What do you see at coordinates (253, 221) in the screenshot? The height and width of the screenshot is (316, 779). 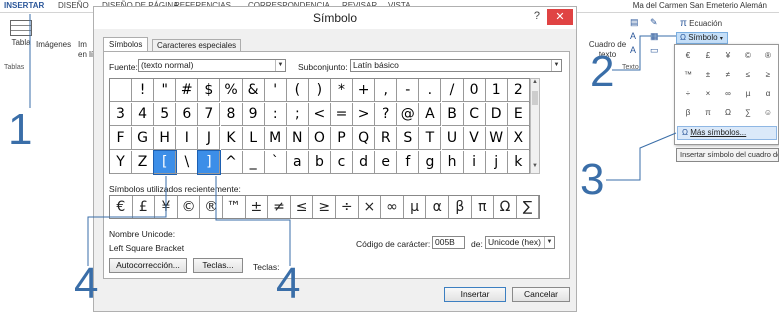 I see `annotation-line-4b` at bounding box center [253, 221].